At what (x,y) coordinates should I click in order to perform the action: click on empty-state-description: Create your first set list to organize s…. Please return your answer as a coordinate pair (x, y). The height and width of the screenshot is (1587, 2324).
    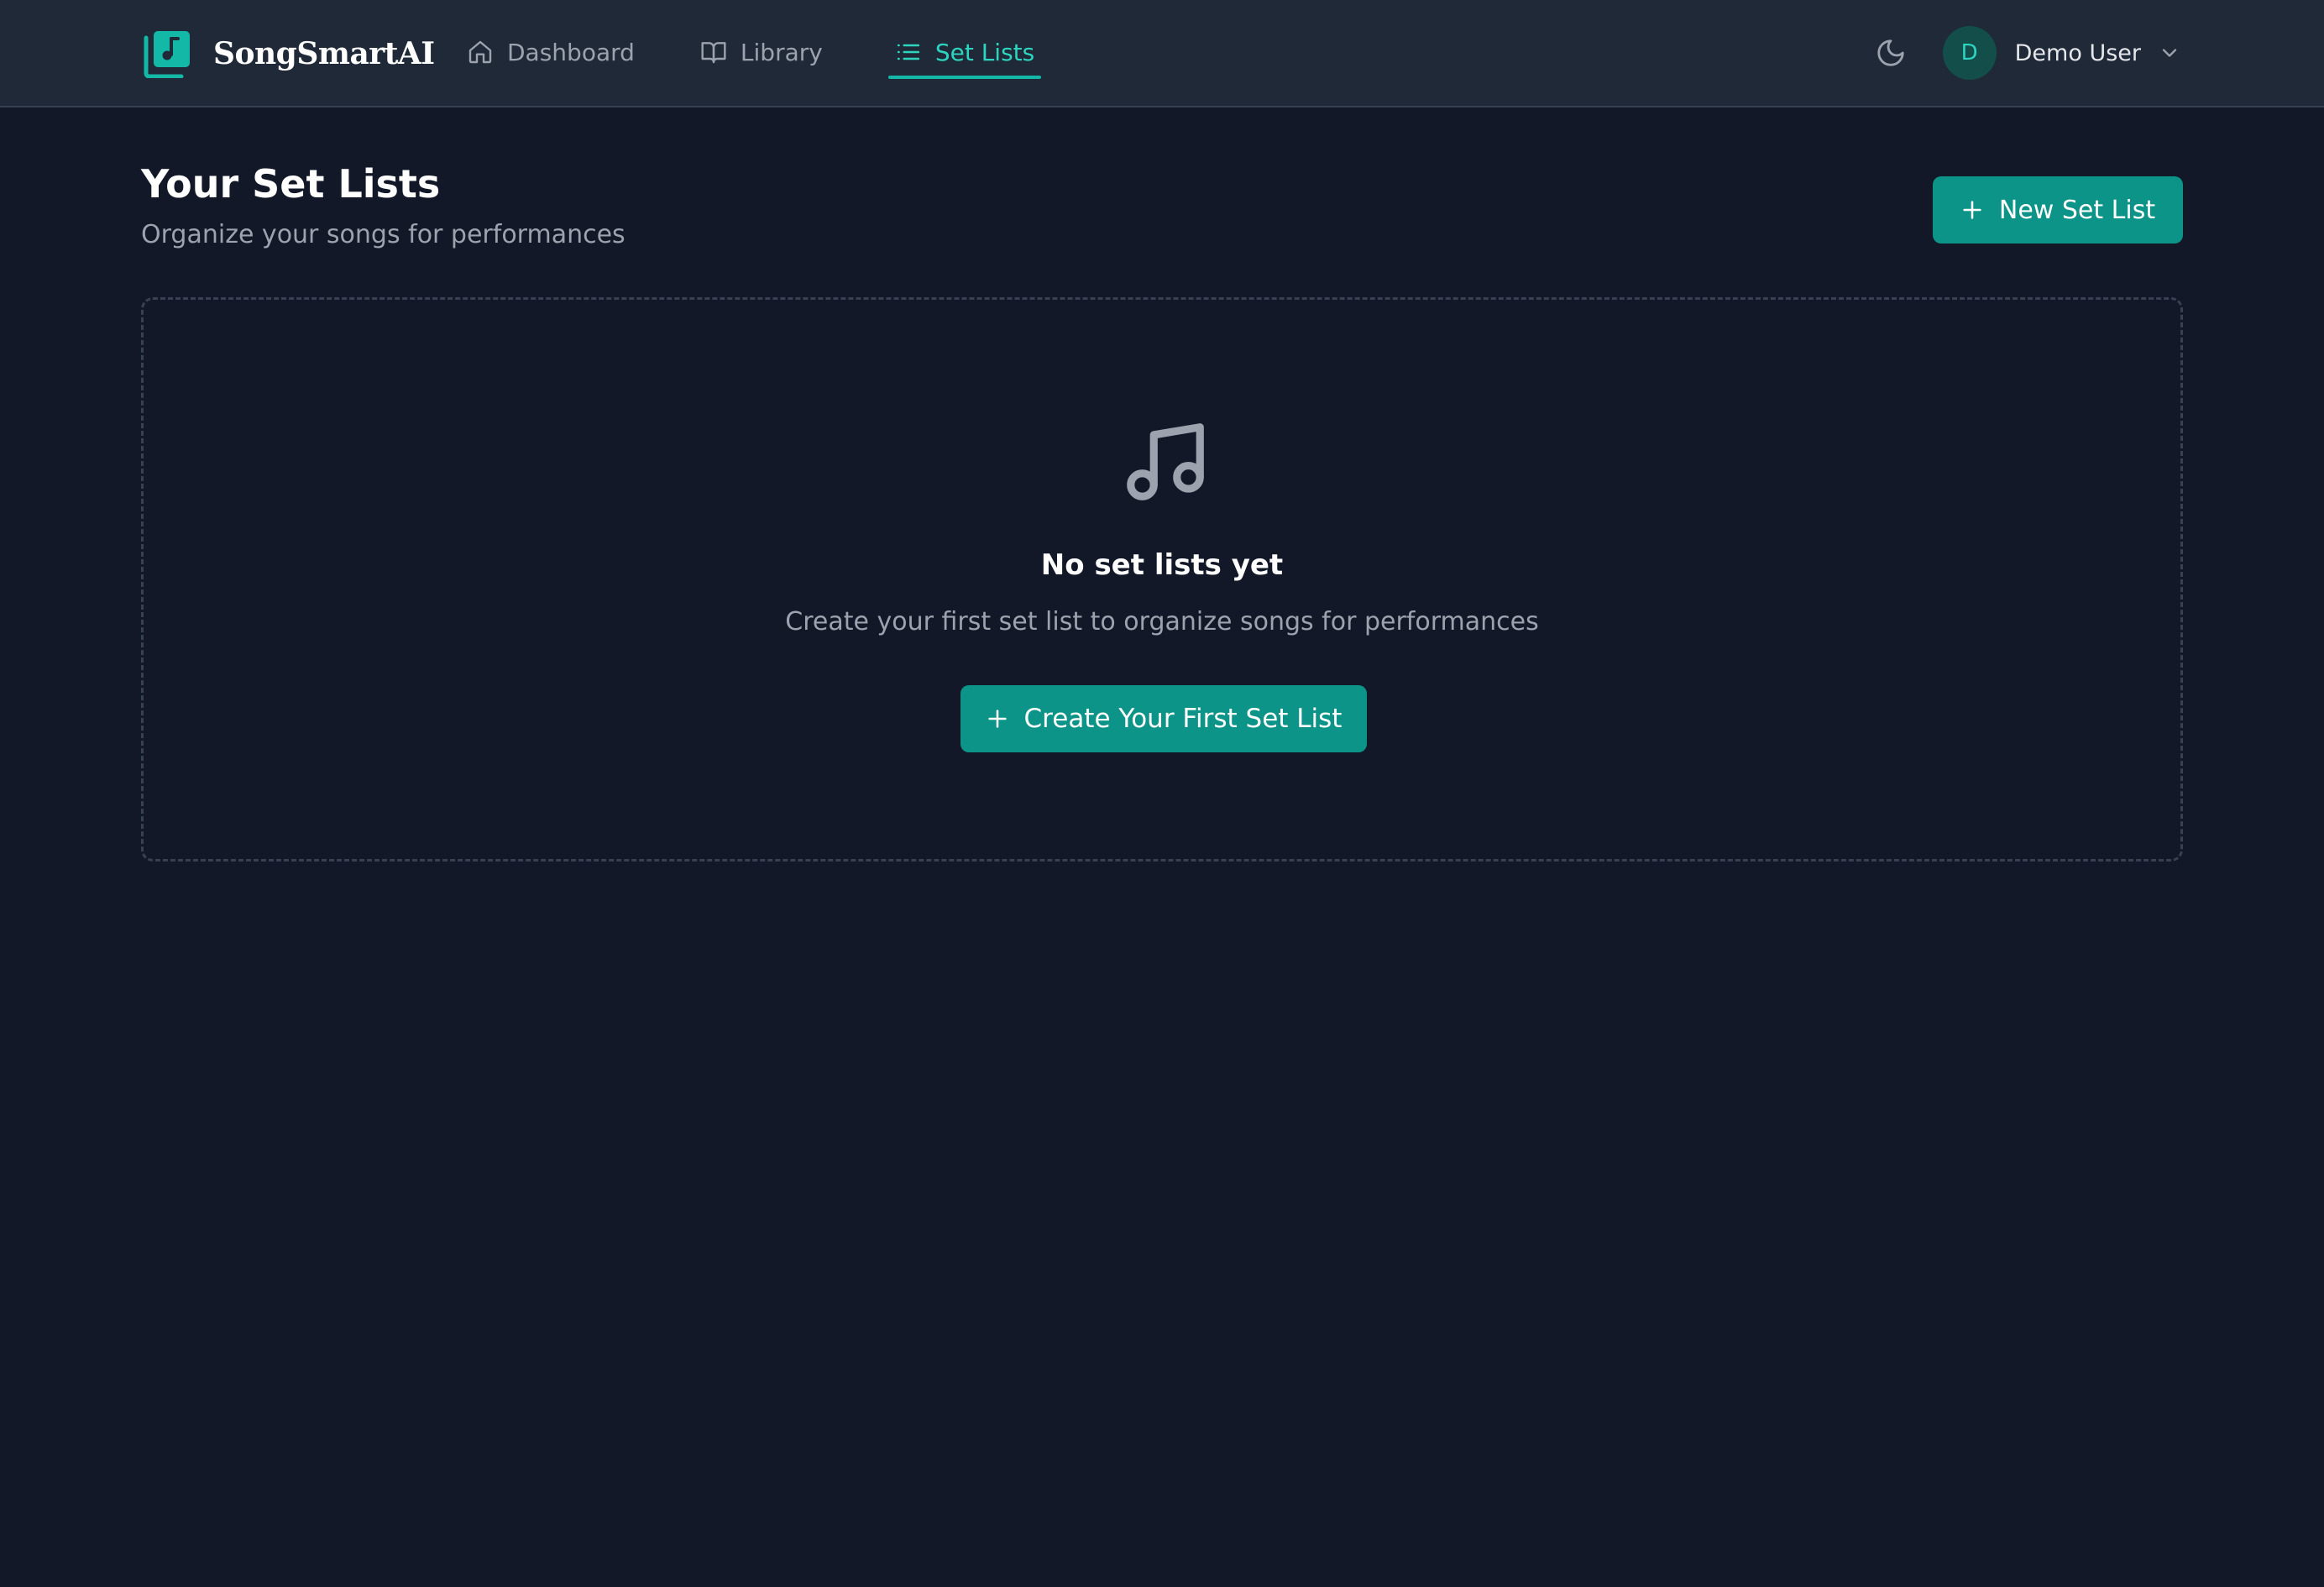
    Looking at the image, I should click on (1162, 622).